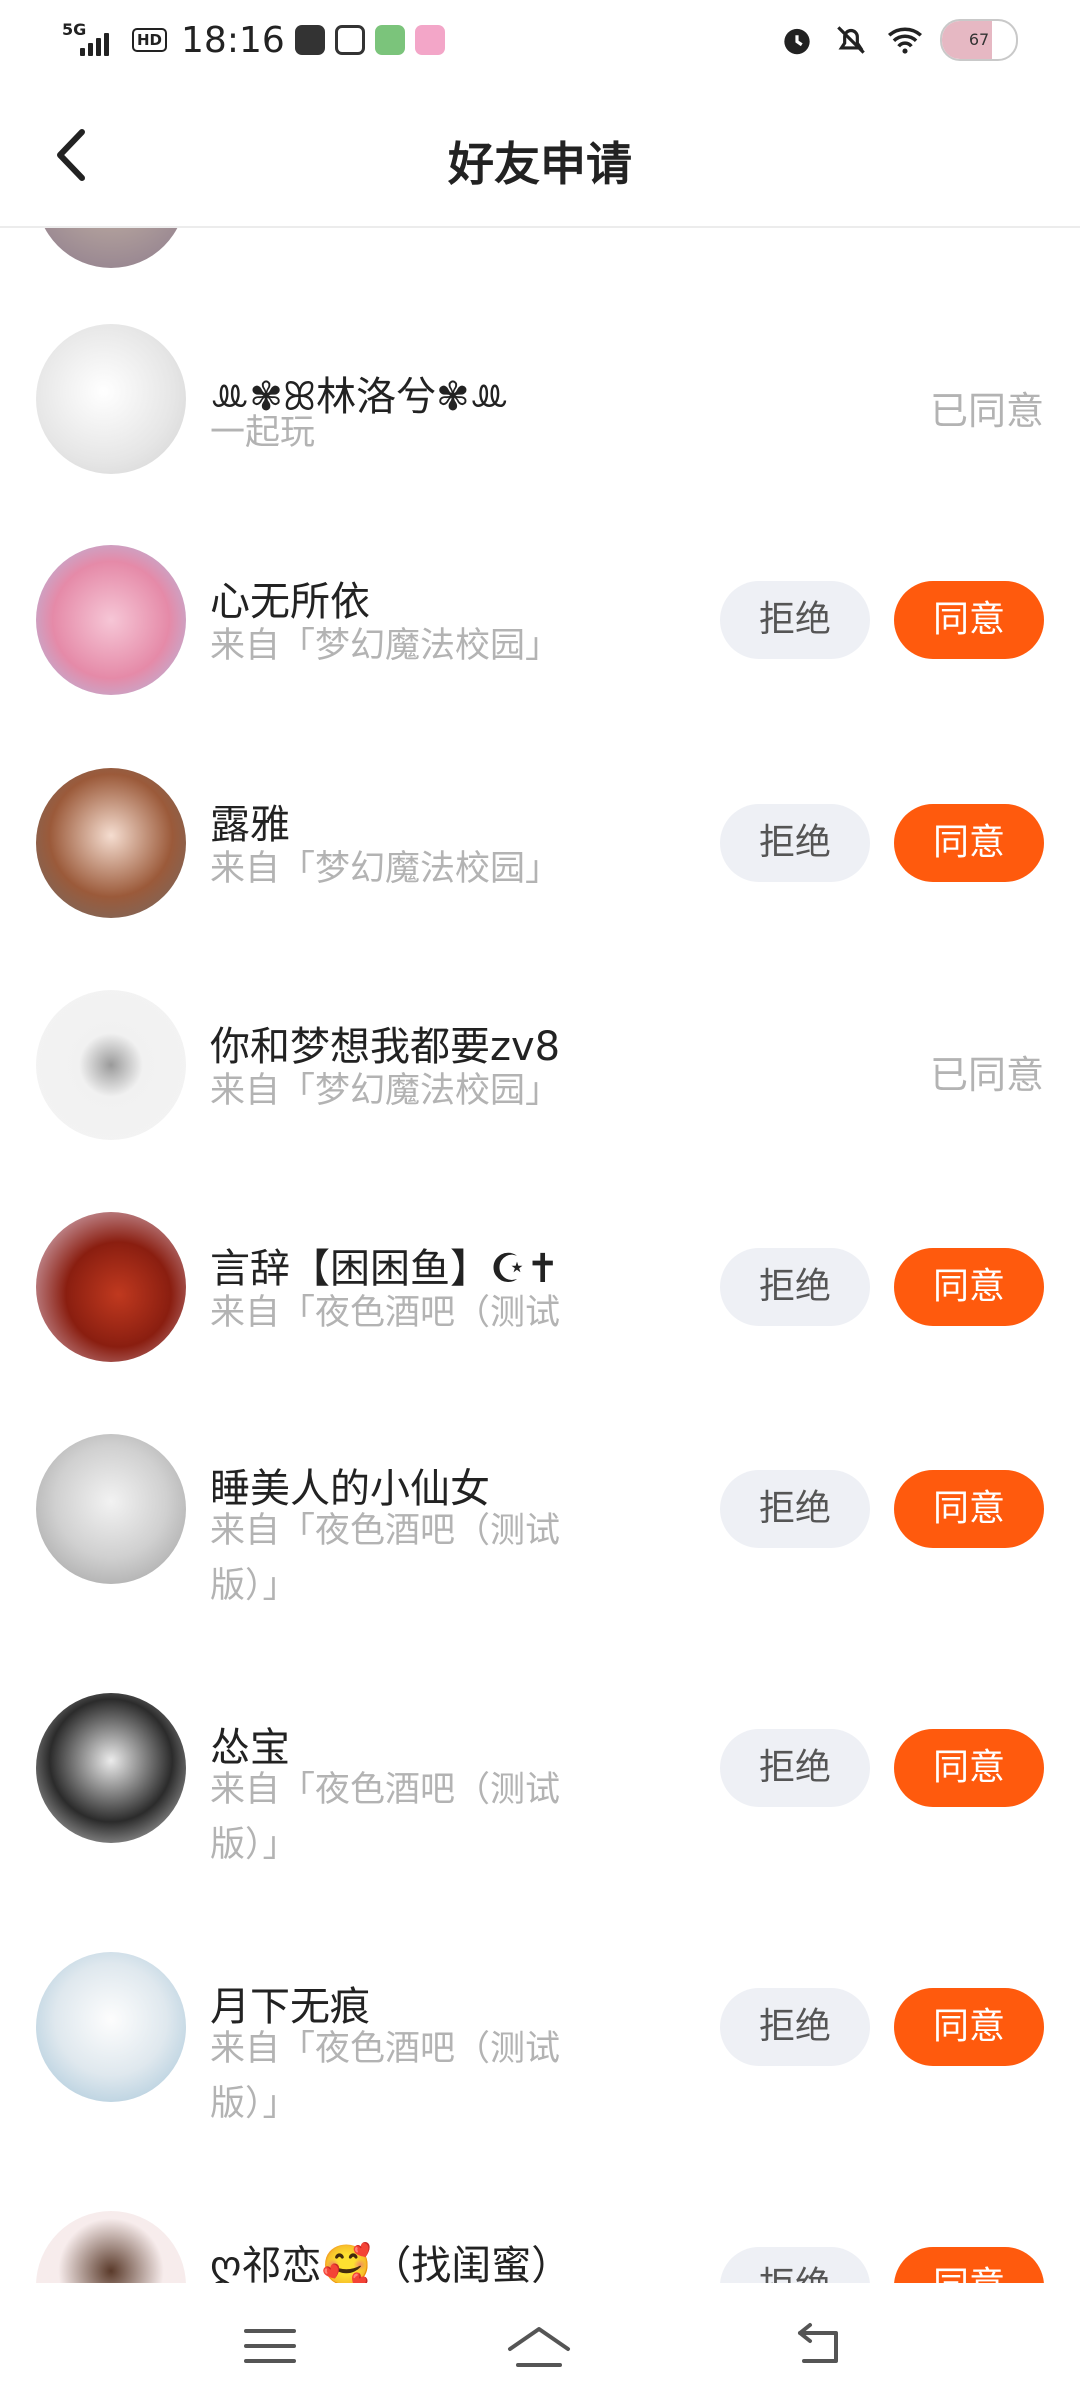 This screenshot has width=1080, height=2408. I want to click on list-item: ღ祁恋🥰（找闺蜜） 拒绝 同意, so click(540, 2247).